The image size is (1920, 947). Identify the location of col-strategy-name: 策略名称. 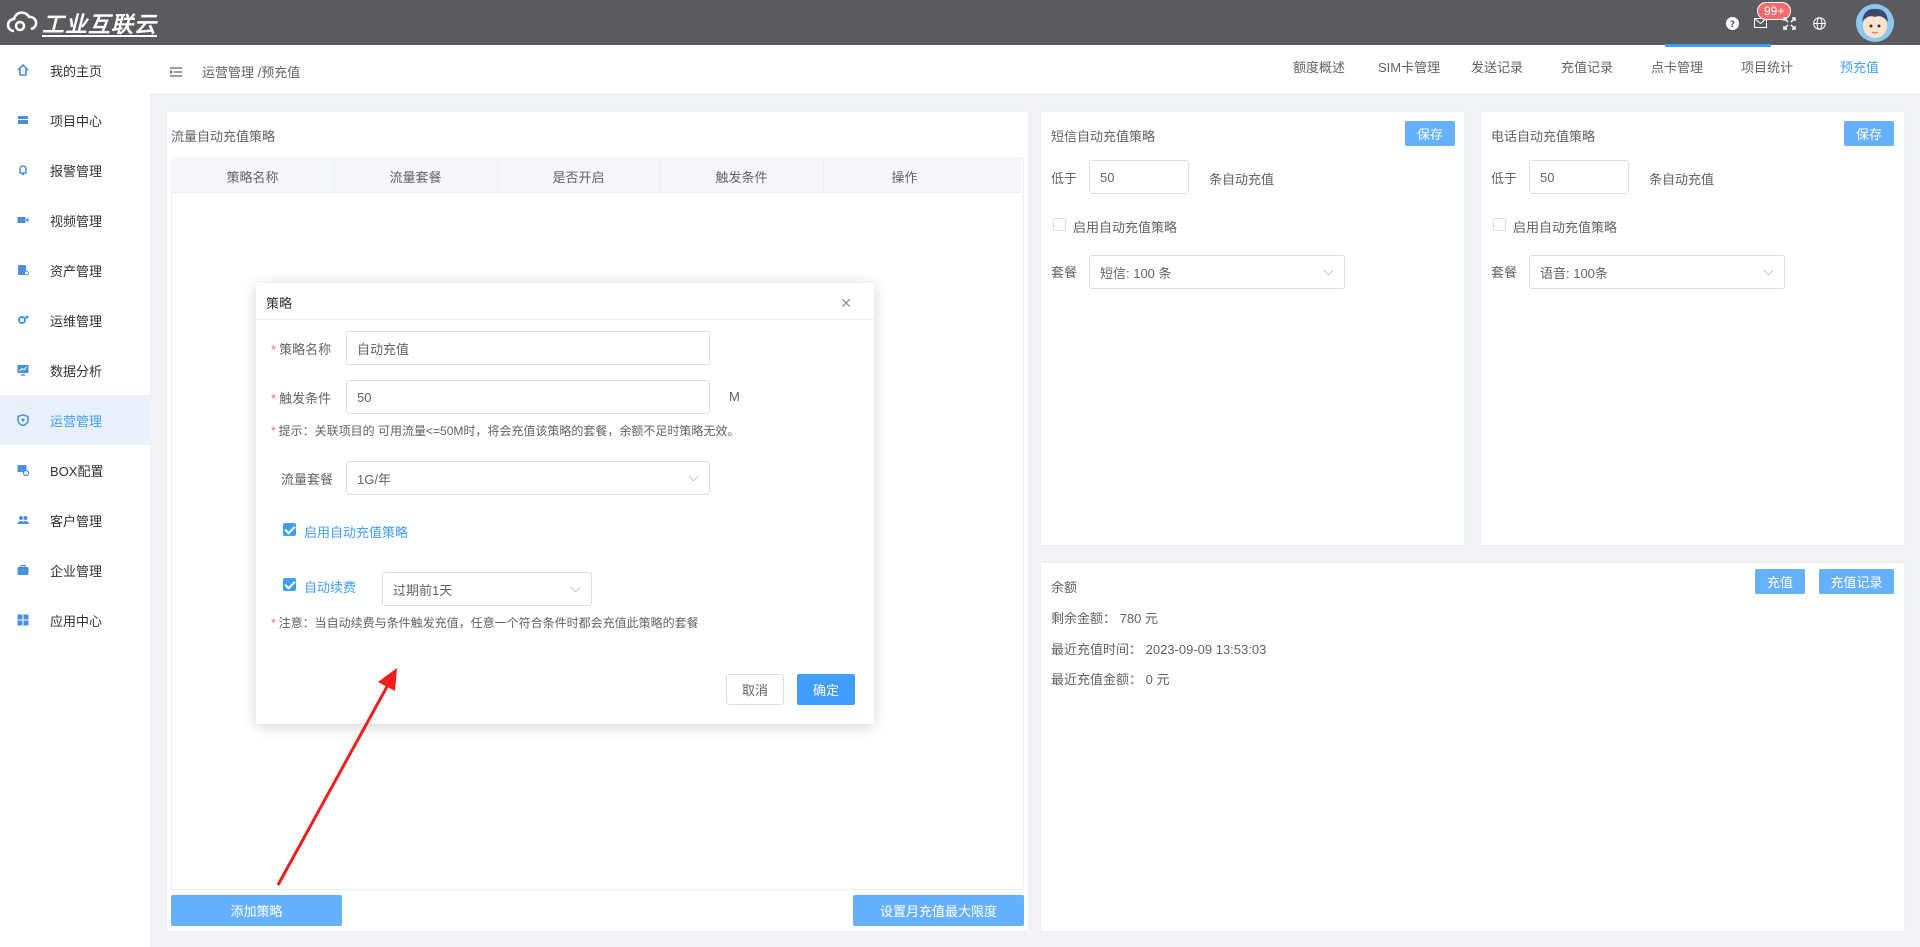
(252, 177).